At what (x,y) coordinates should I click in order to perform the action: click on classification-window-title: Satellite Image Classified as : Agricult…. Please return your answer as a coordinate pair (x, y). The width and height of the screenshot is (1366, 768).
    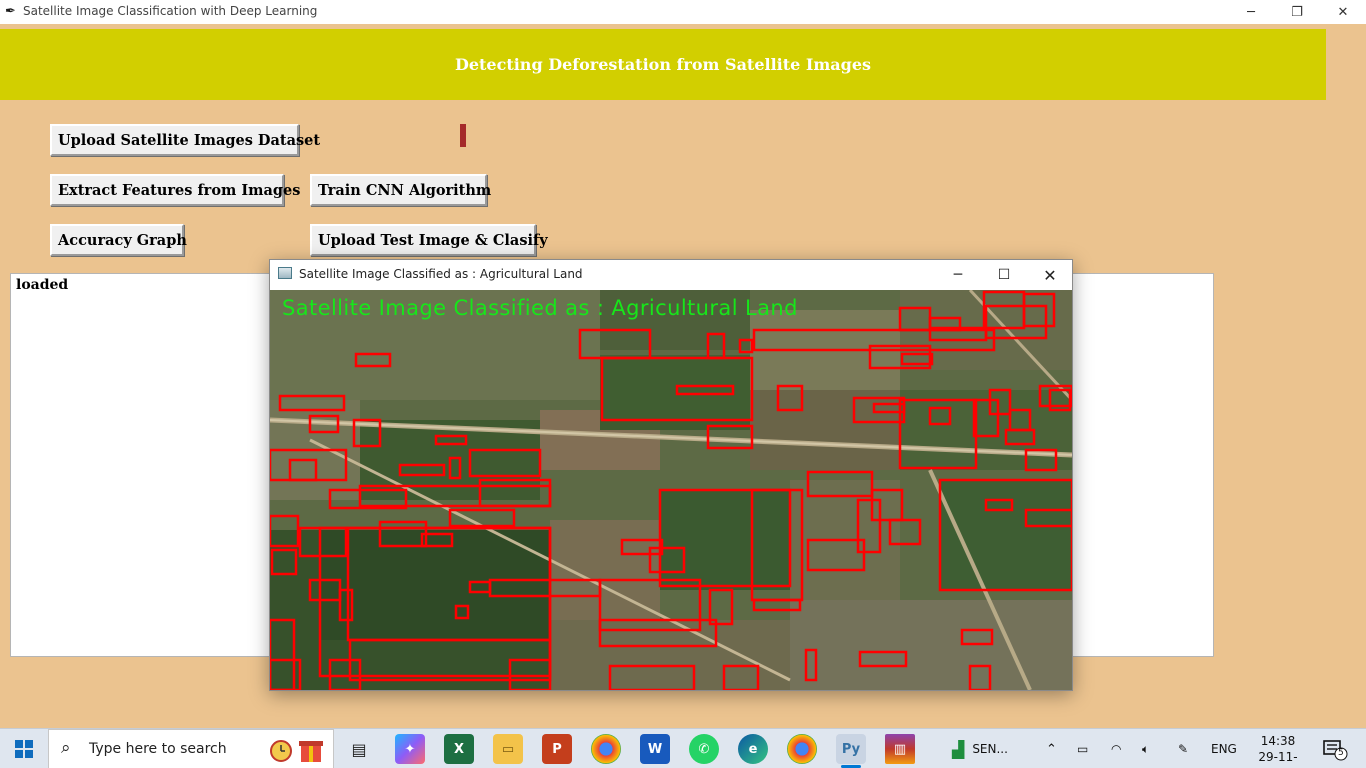
    Looking at the image, I should click on (441, 274).